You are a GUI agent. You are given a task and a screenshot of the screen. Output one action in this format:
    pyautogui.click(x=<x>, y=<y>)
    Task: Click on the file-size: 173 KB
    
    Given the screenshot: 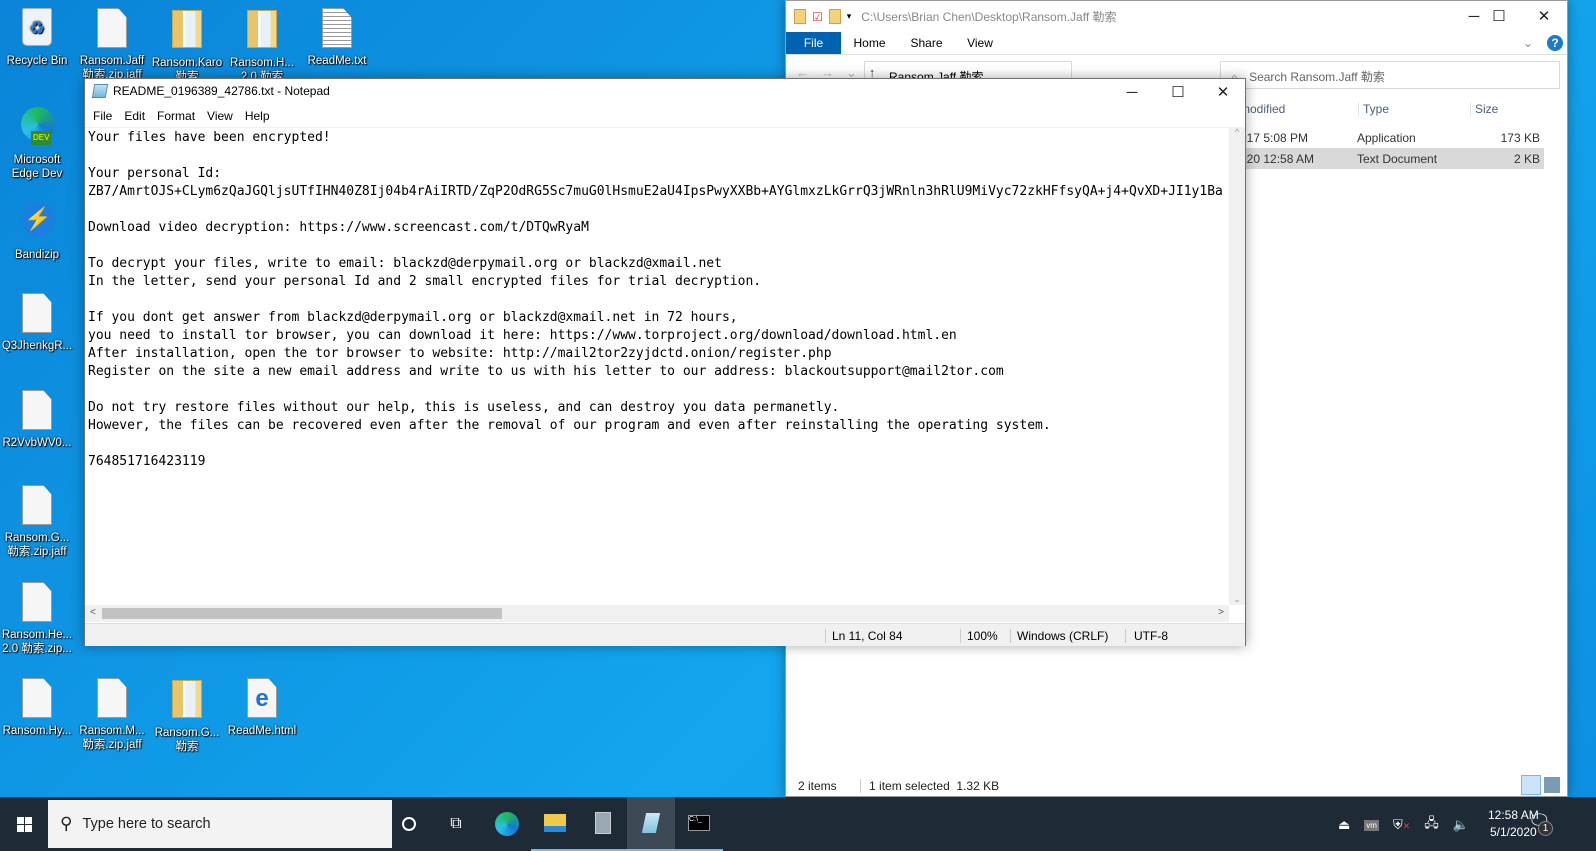 What is the action you would take?
    pyautogui.click(x=1520, y=138)
    